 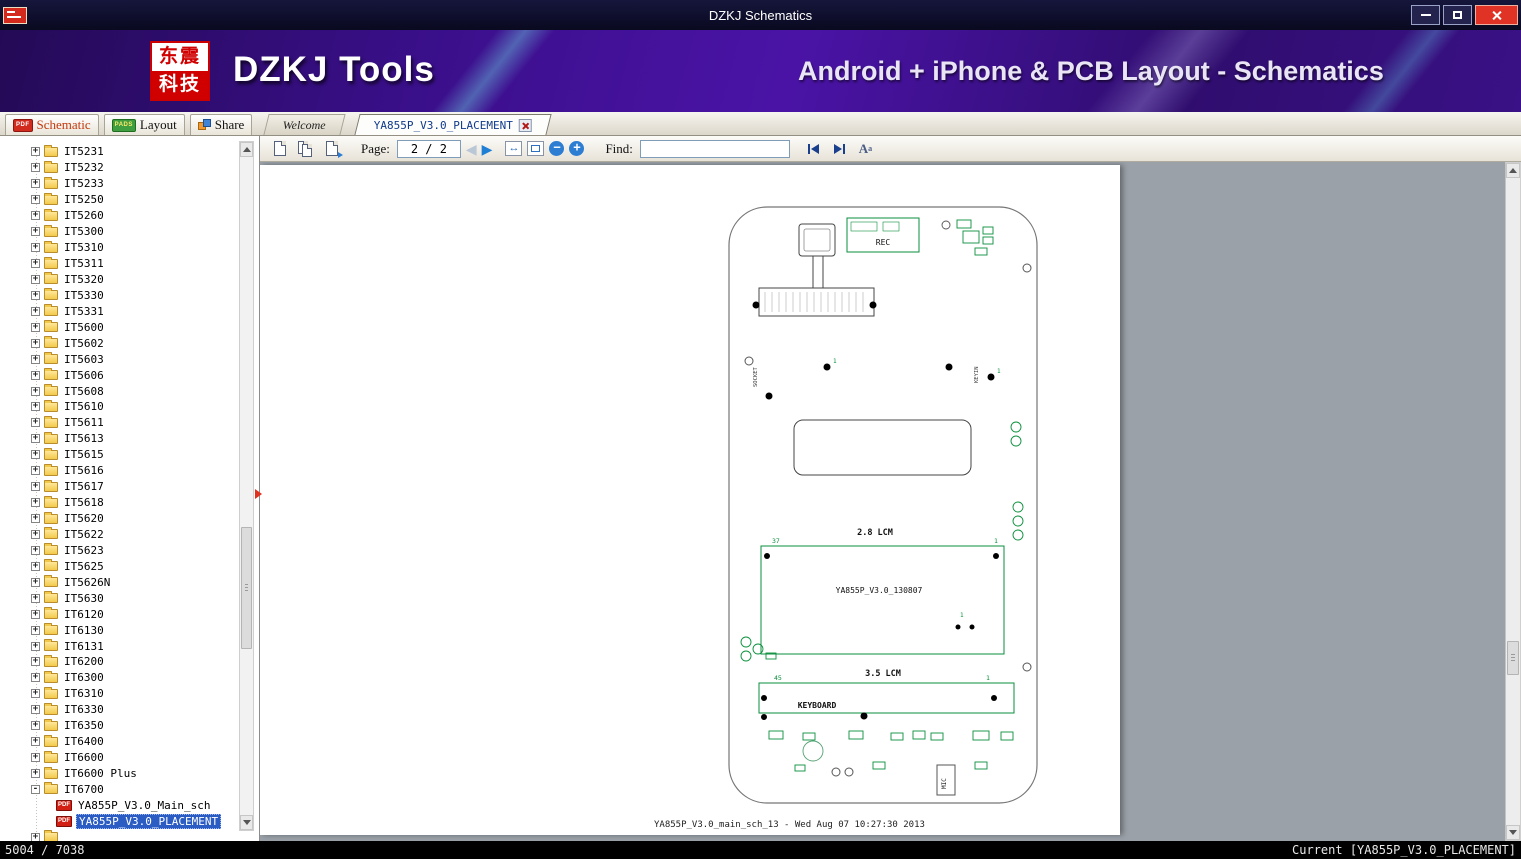 I want to click on tree-item: + IT5603, so click(x=117, y=359).